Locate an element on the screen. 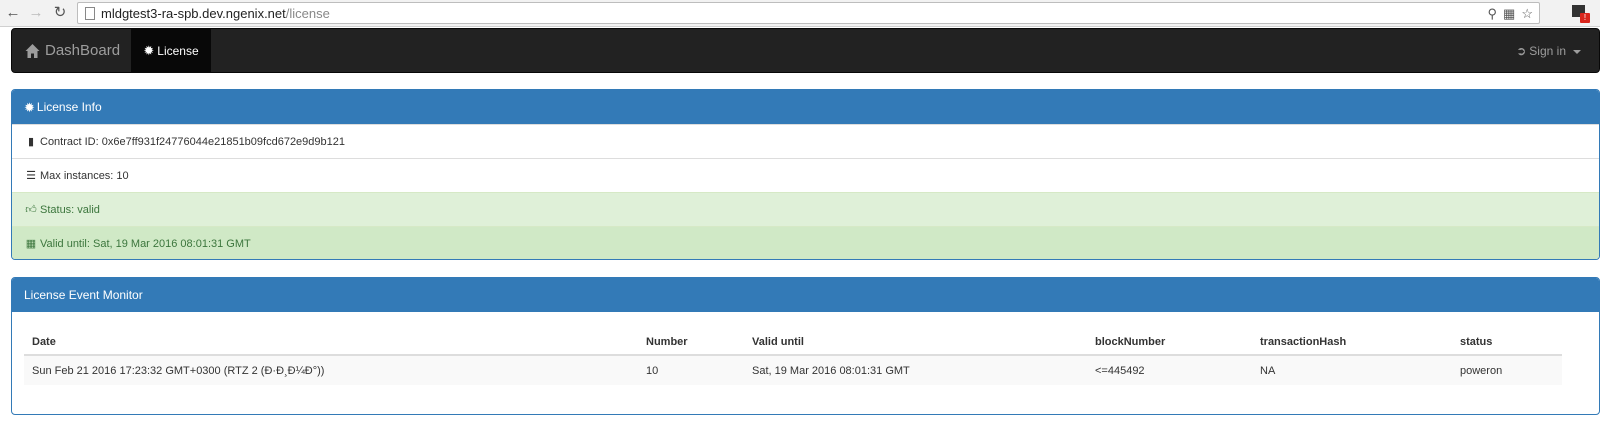 Image resolution: width=1600 pixels, height=427 pixels. reload-button: ↻ is located at coordinates (60, 13).